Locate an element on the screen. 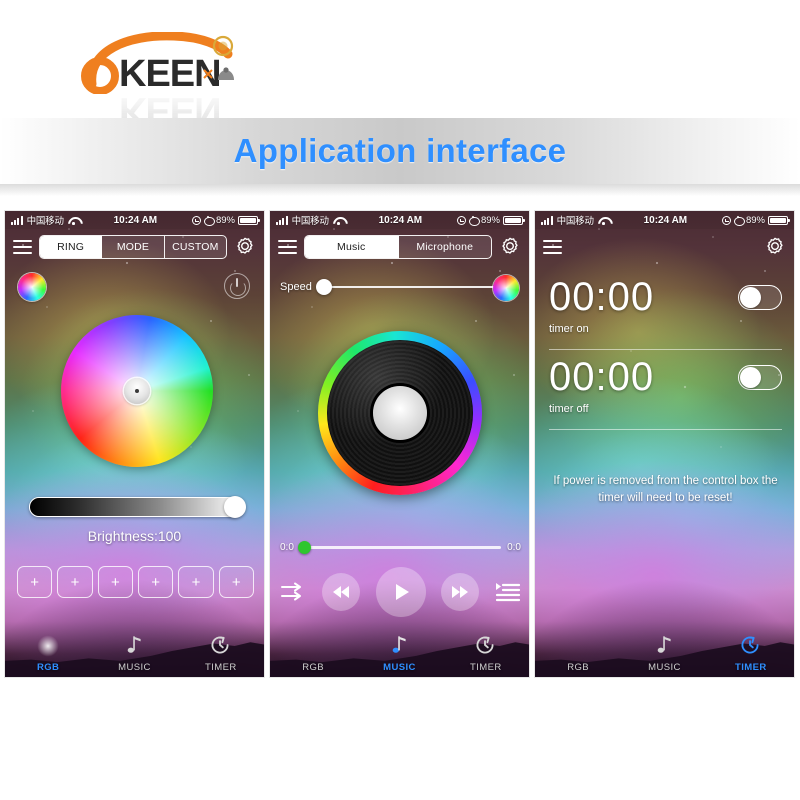 The height and width of the screenshot is (800, 800). vinyl-record-icon is located at coordinates (400, 413).